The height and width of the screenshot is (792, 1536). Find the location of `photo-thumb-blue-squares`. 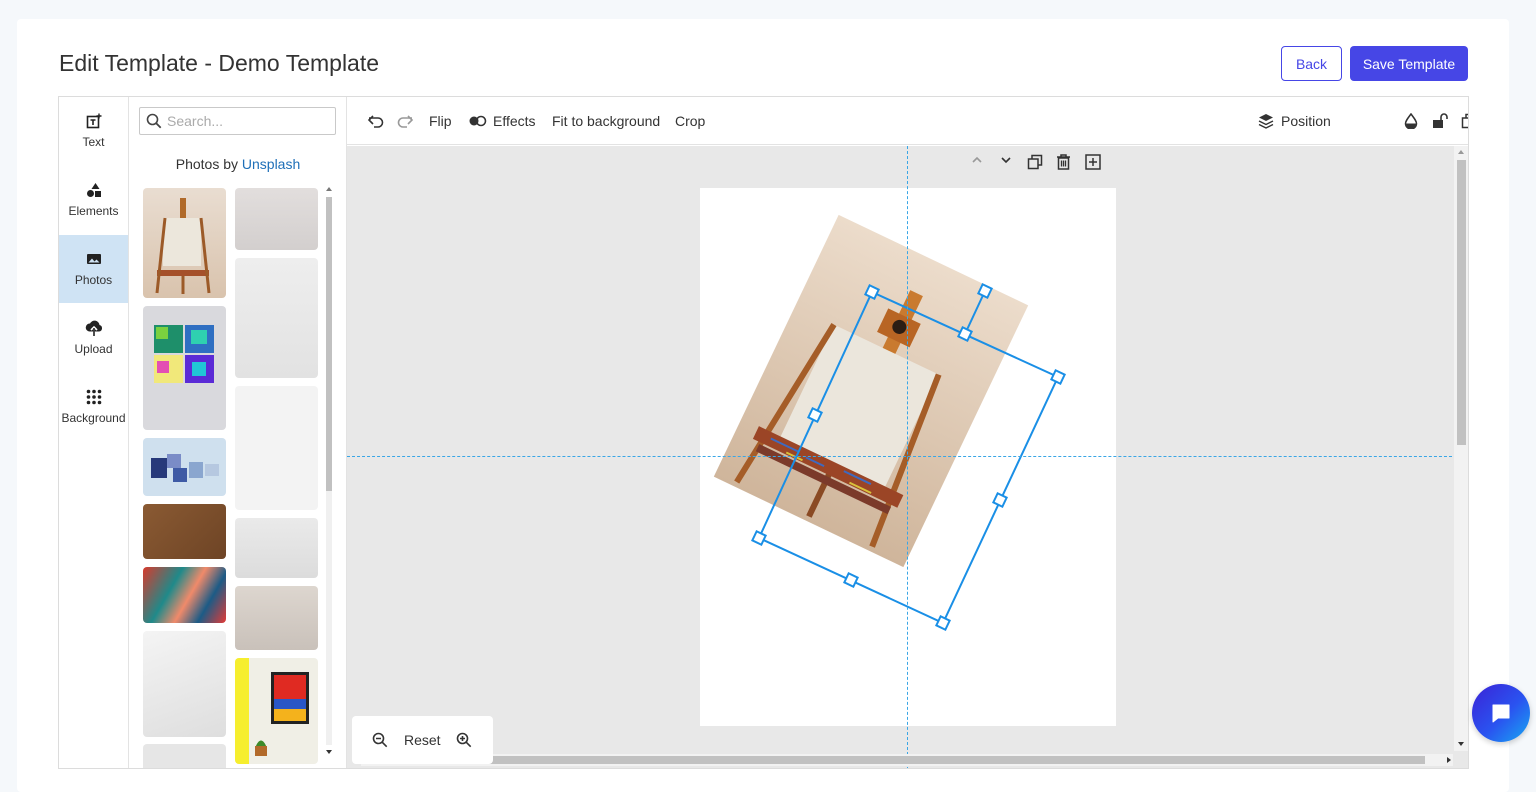

photo-thumb-blue-squares is located at coordinates (184, 467).